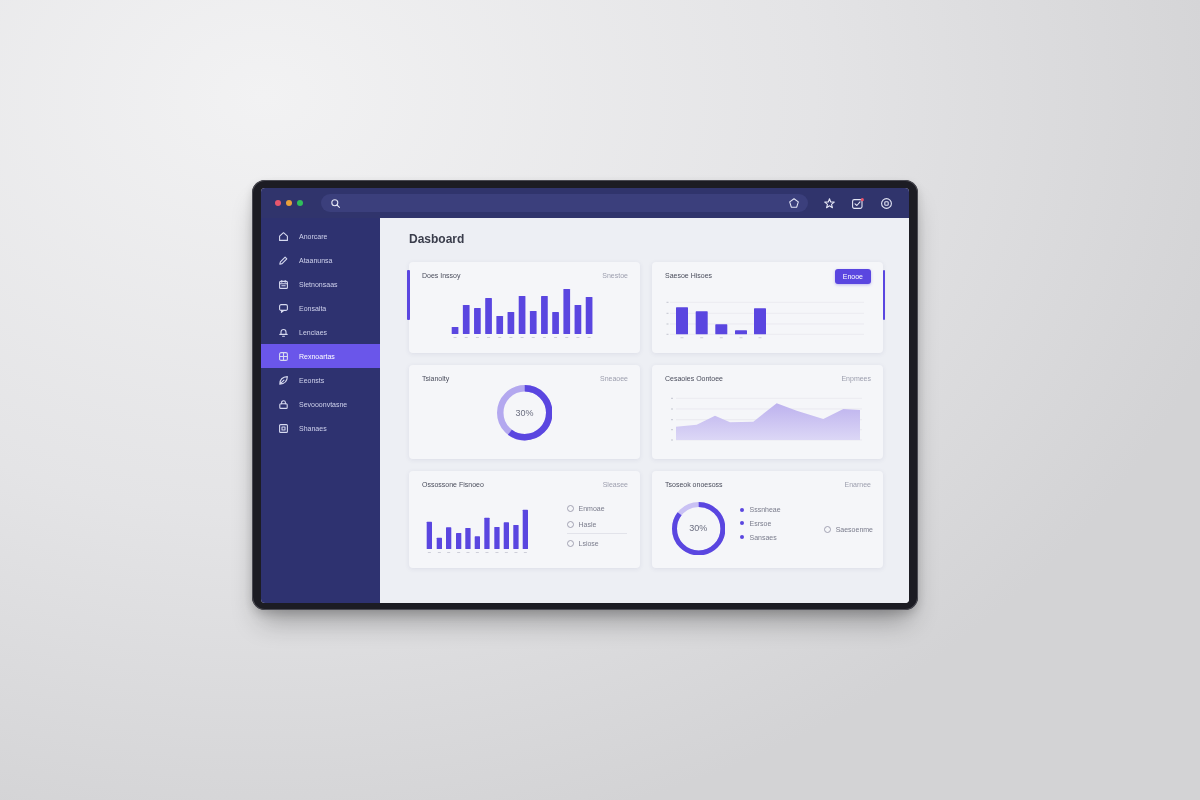 Image resolution: width=1200 pixels, height=800 pixels. What do you see at coordinates (283, 428) in the screenshot?
I see `square-icon` at bounding box center [283, 428].